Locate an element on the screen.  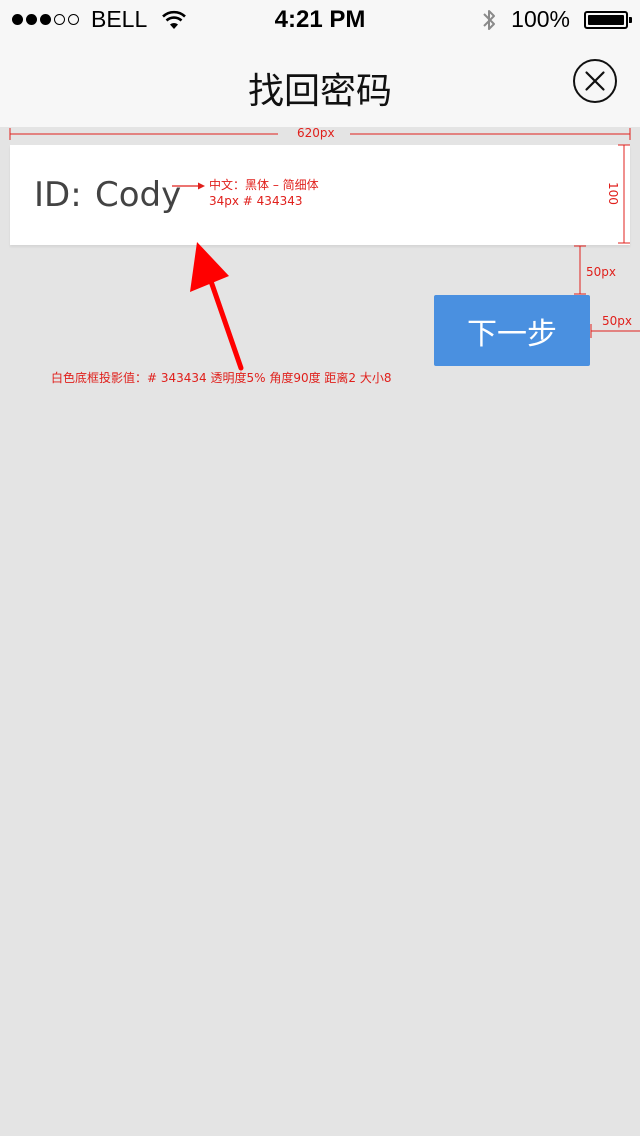
right-margin-label: 50px is located at coordinates (617, 321).